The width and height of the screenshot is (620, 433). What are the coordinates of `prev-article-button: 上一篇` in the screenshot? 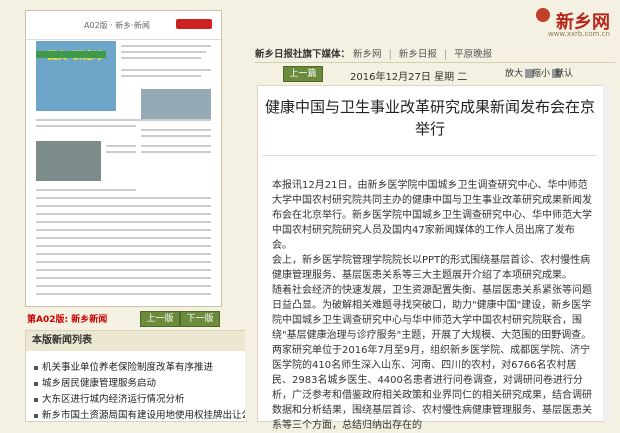 It's located at (303, 74).